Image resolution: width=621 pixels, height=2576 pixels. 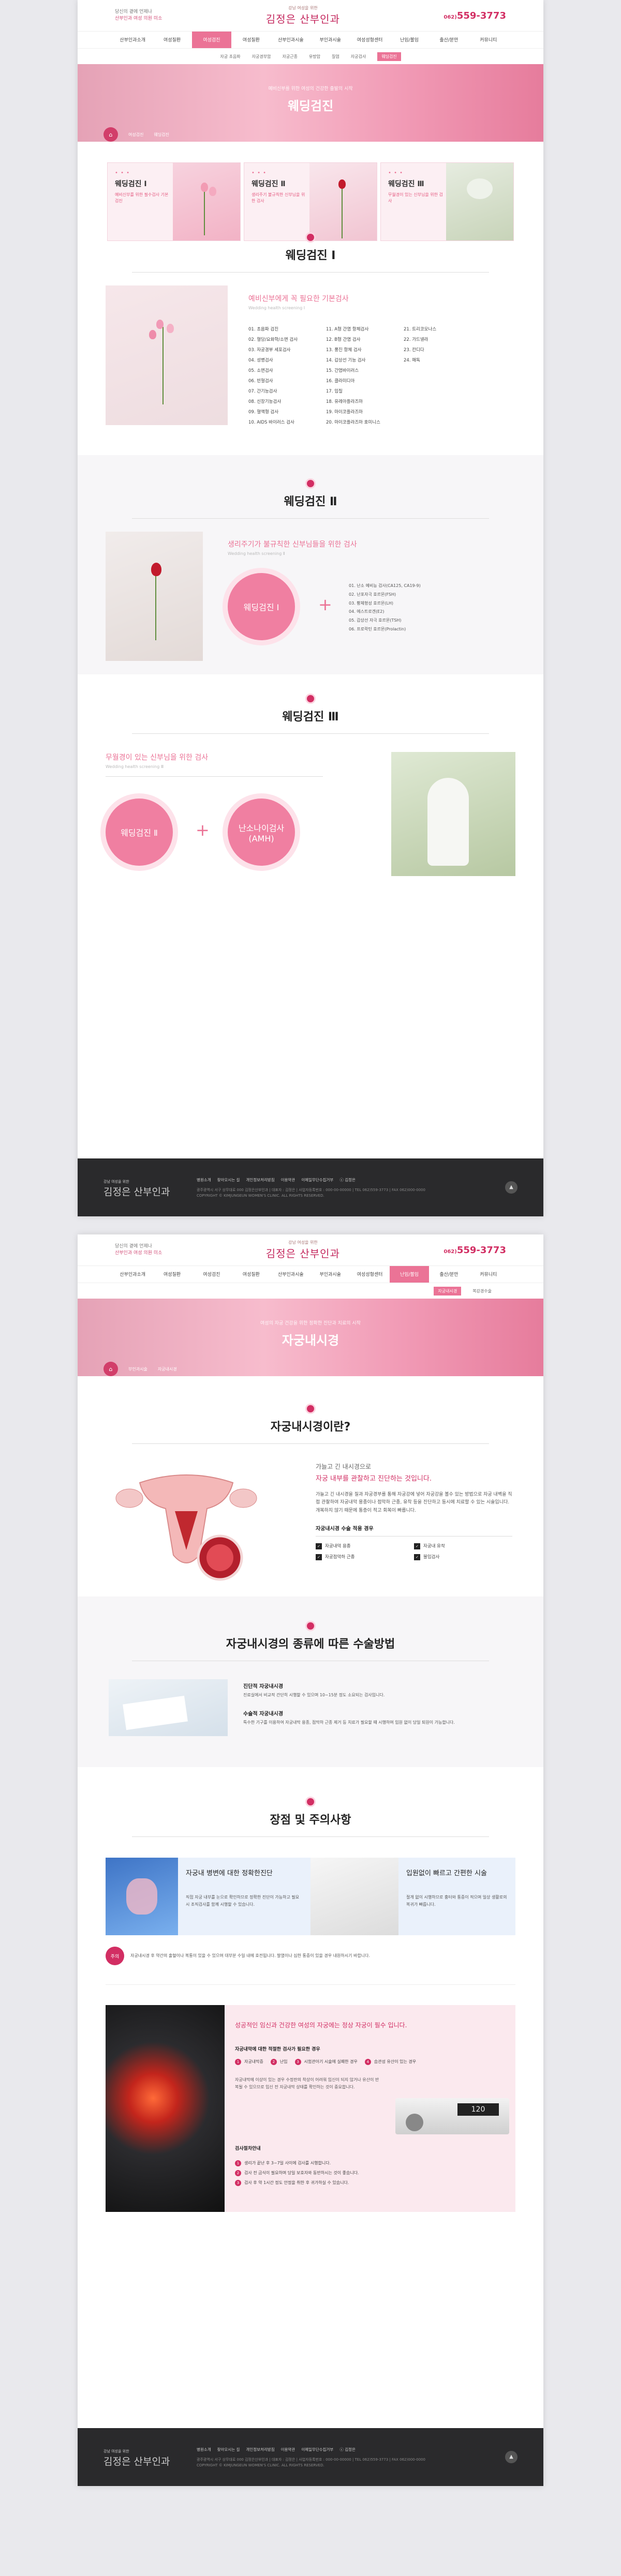 I want to click on phone-main: 559-3773, so click(x=481, y=15).